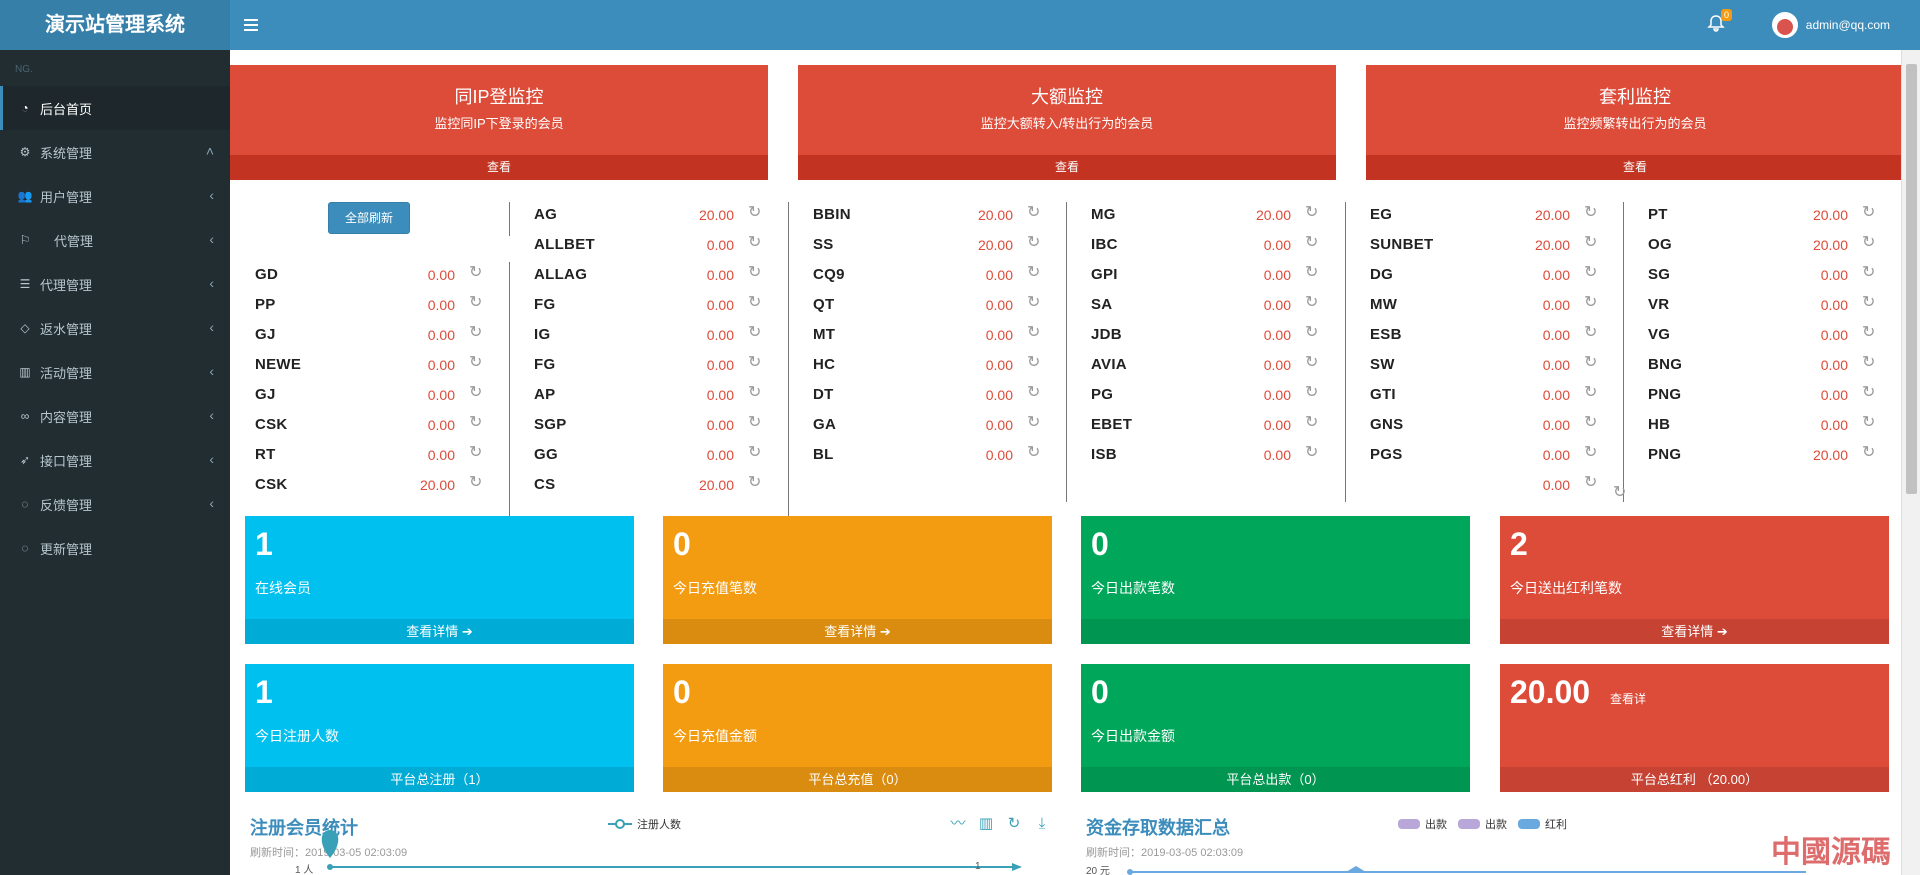 This screenshot has width=1920, height=875. Describe the element at coordinates (1482, 824) in the screenshot. I see `chart-legend: 出款 出款 红利` at that location.